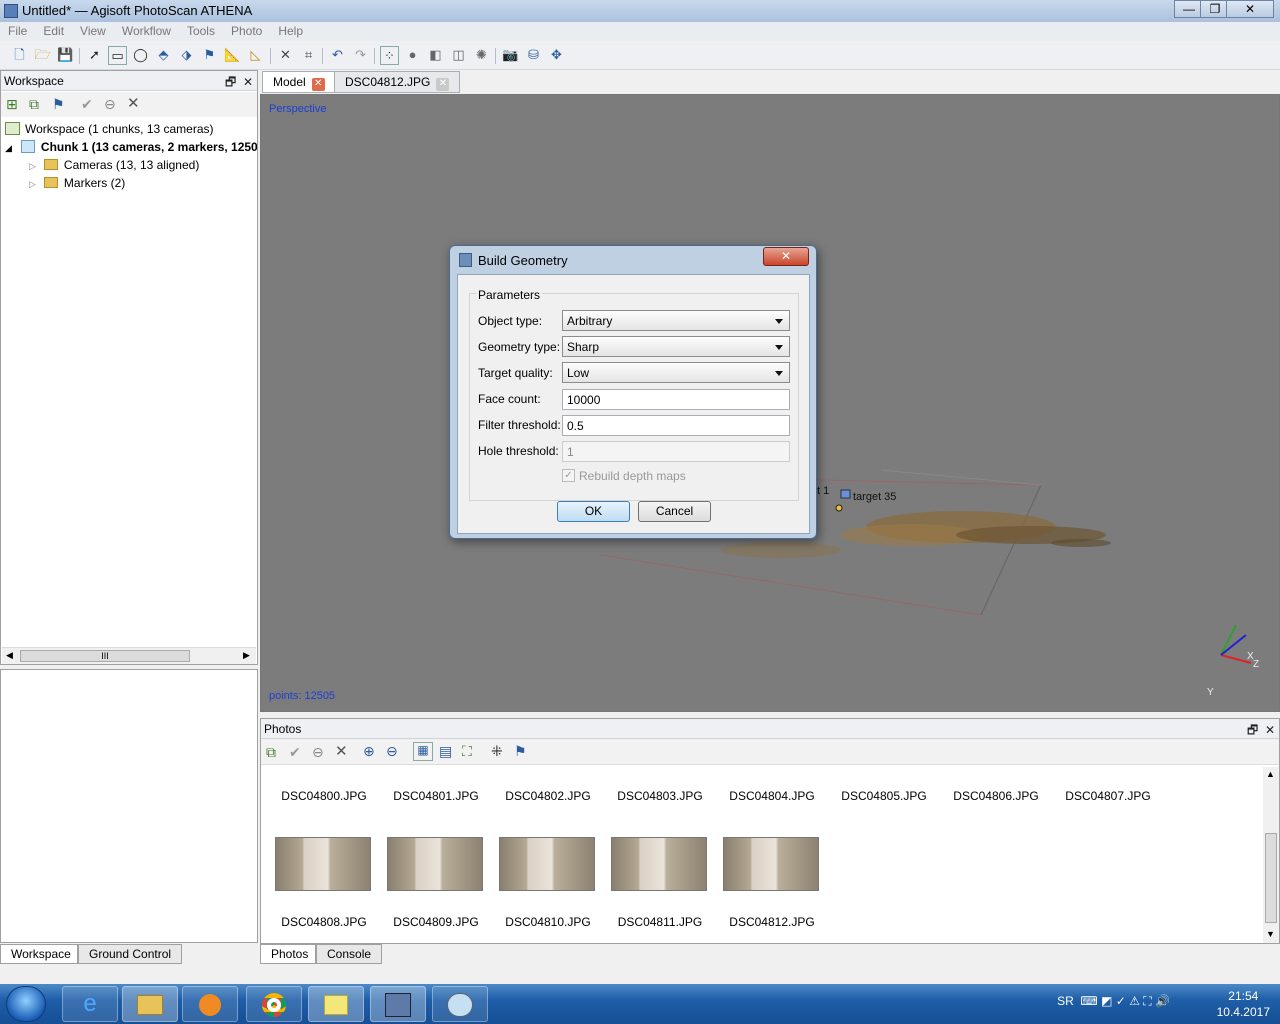 This screenshot has height=1024, width=1280. I want to click on face-count-field: 10000, so click(676, 399).